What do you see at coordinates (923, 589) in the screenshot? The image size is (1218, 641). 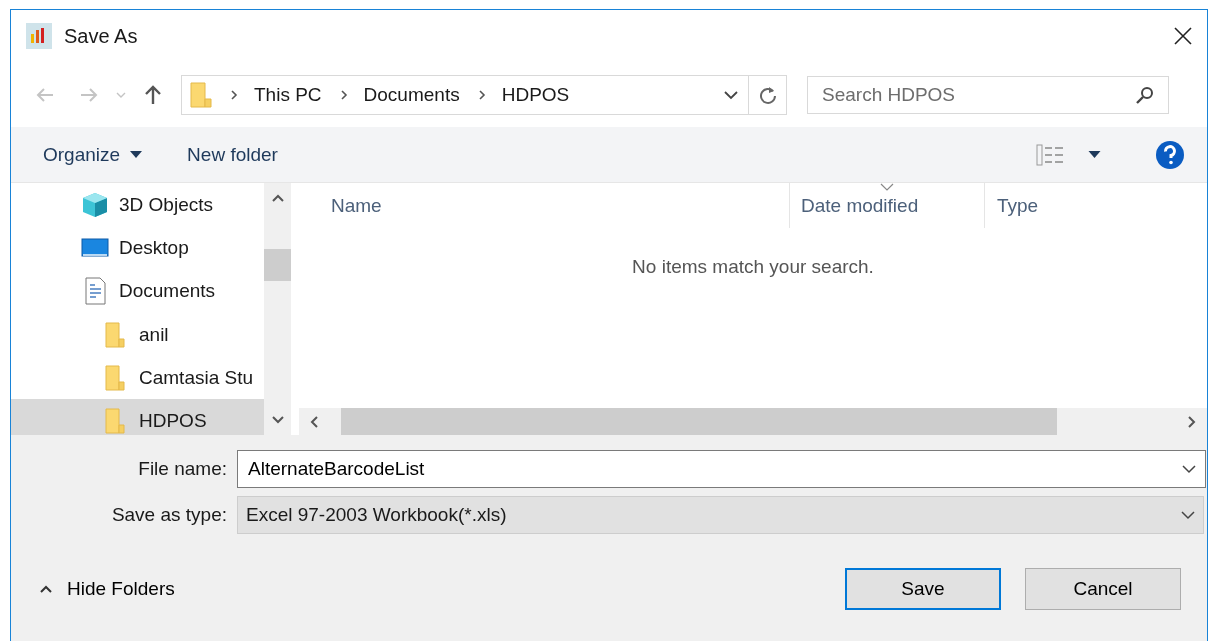 I see `save-button: Save` at bounding box center [923, 589].